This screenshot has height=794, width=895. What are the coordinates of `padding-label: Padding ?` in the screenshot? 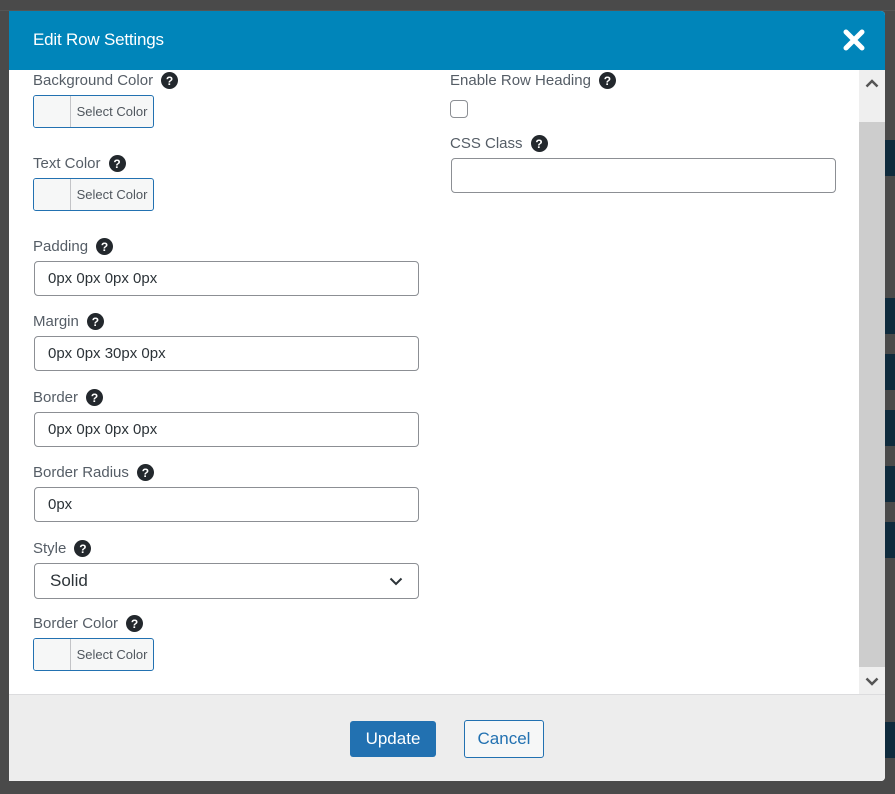 It's located at (73, 246).